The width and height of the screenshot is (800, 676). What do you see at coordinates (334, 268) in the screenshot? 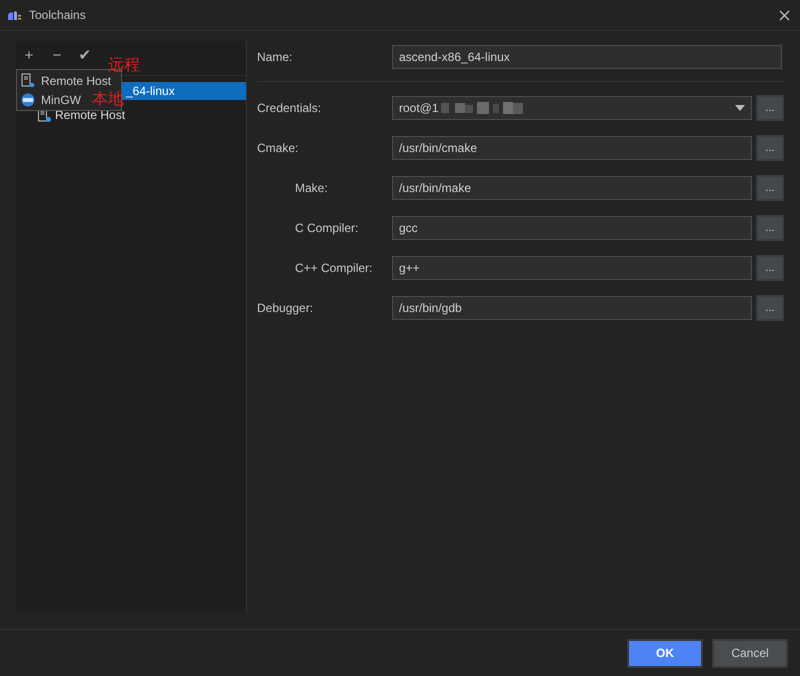
I see `field-label: C++ Compiler:` at bounding box center [334, 268].